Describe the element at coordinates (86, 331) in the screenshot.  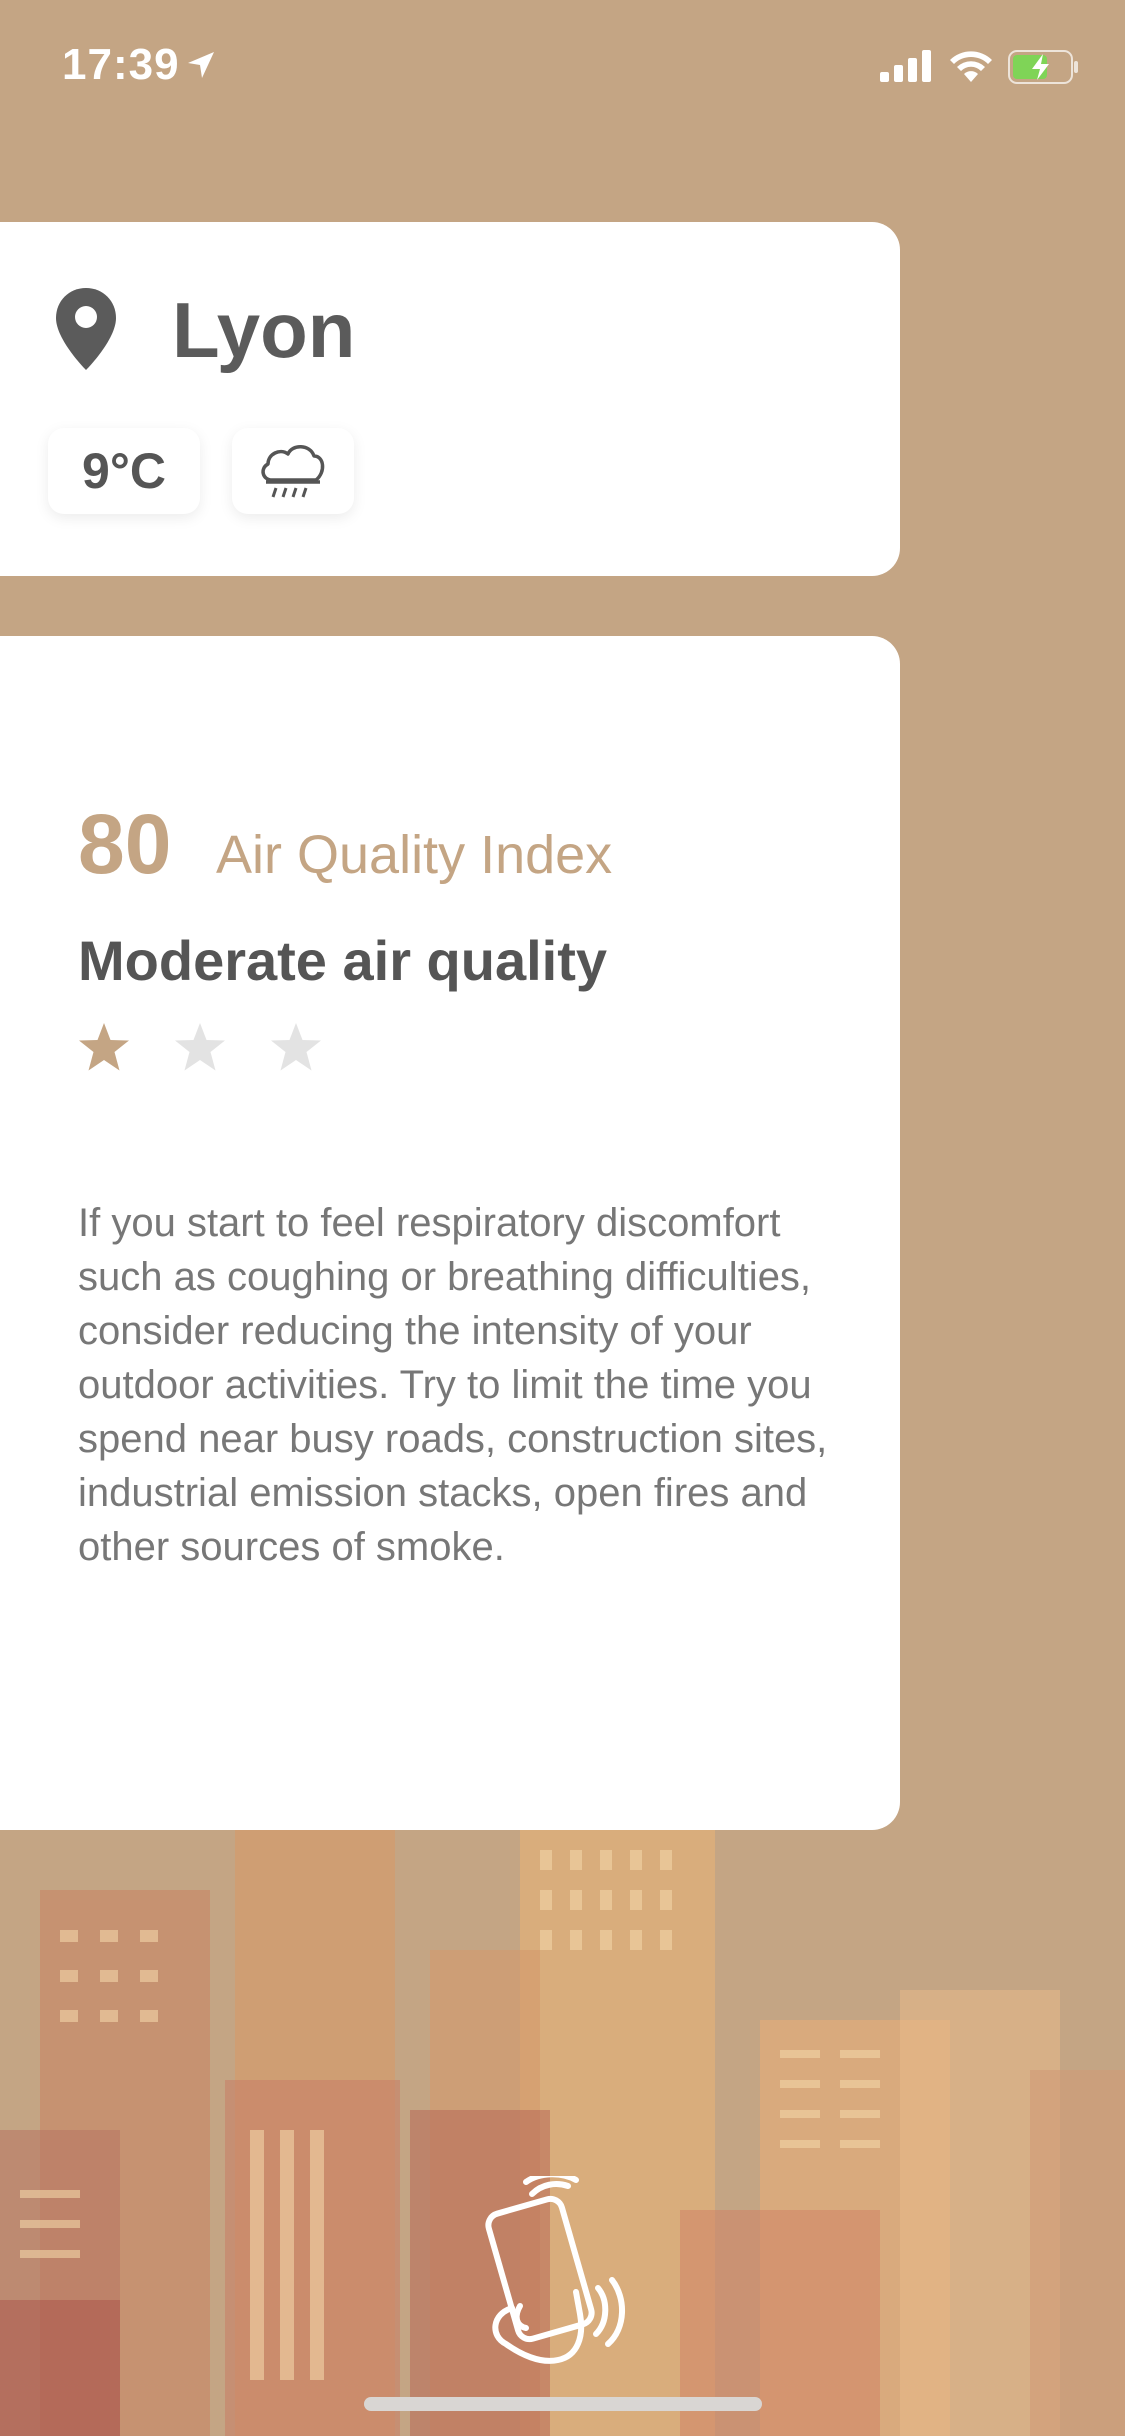
I see `map-pin-icon` at that location.